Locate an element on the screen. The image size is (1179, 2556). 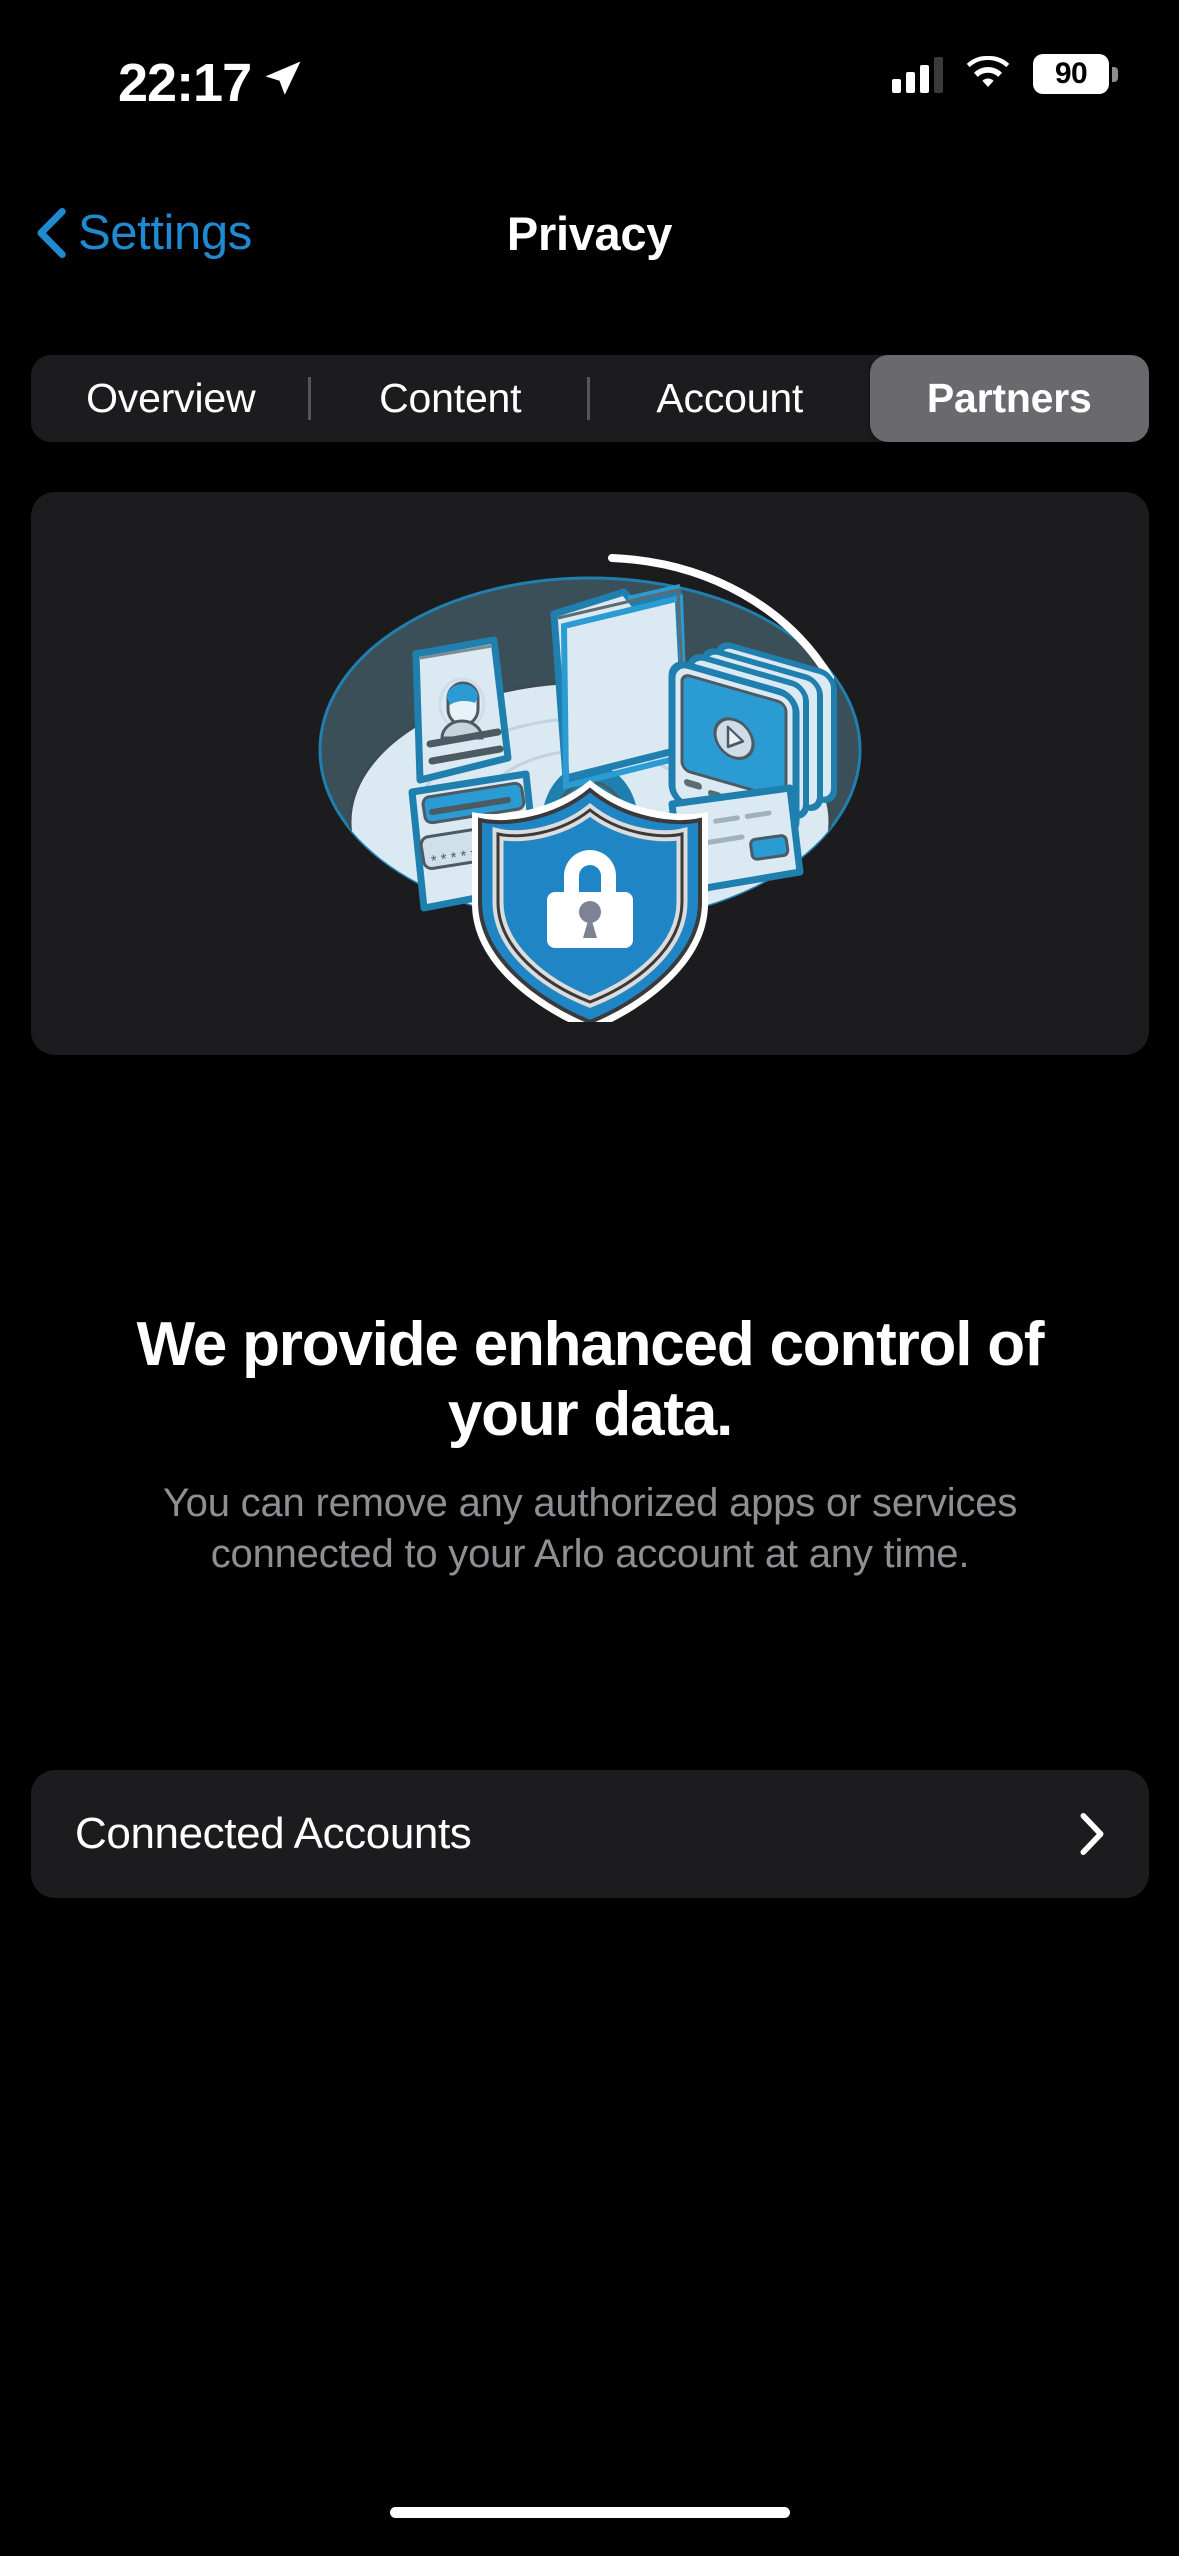
folder-icon is located at coordinates (620, 687).